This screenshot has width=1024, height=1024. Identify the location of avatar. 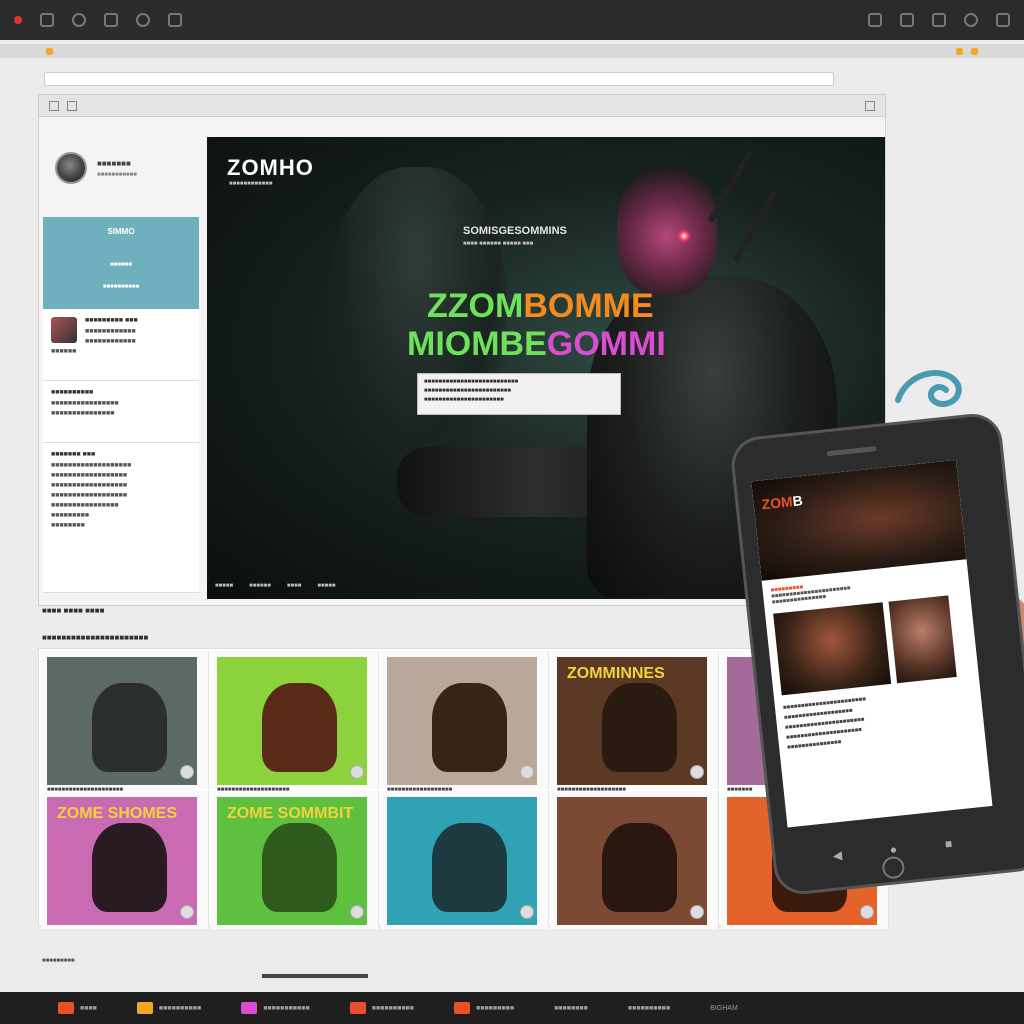
(71, 168).